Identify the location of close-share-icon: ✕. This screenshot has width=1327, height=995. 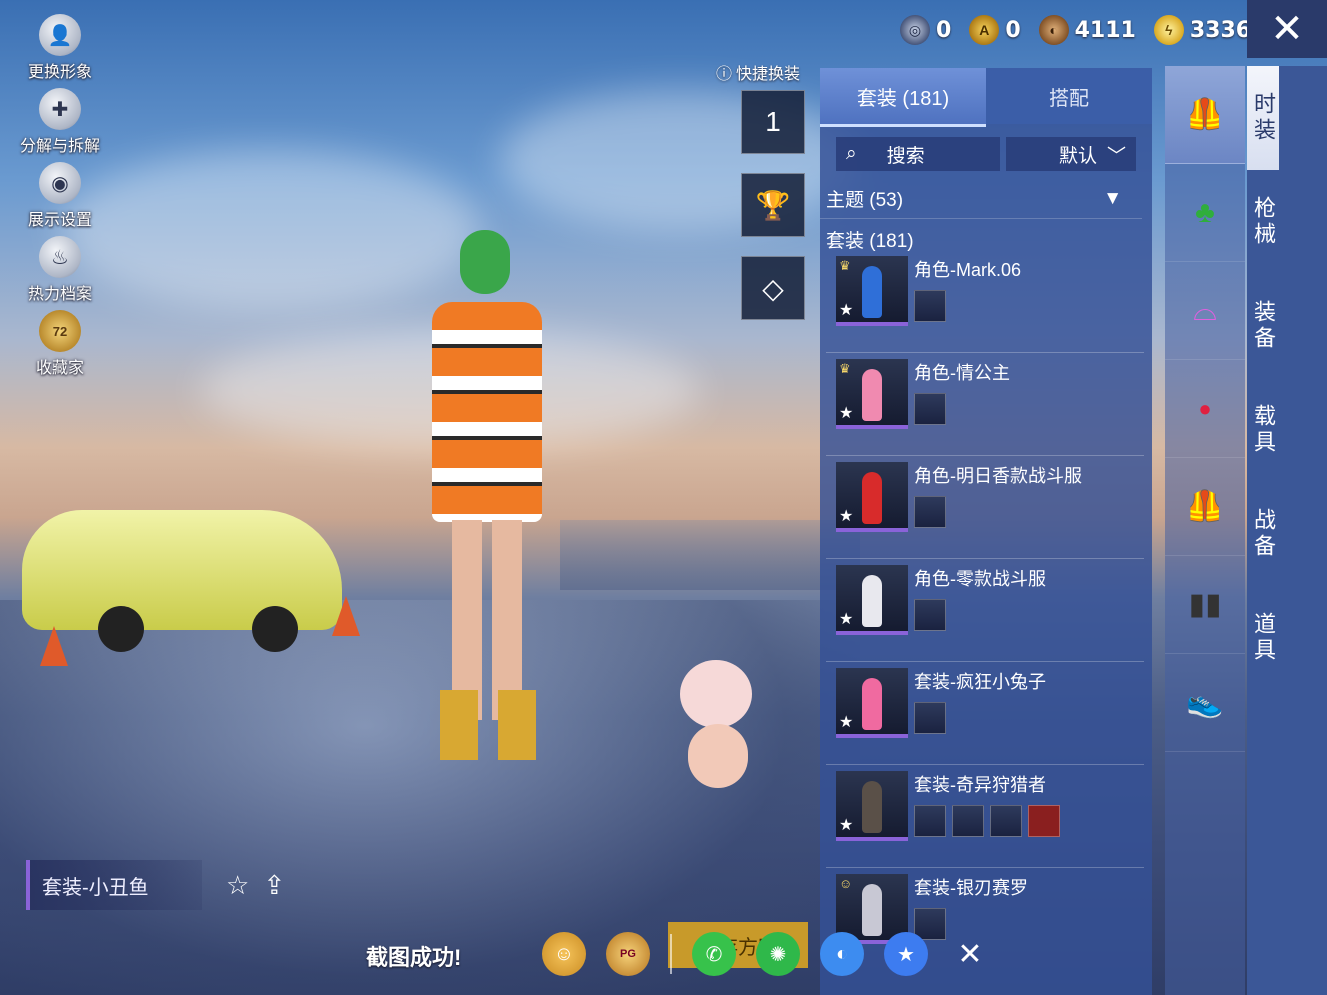
(970, 954).